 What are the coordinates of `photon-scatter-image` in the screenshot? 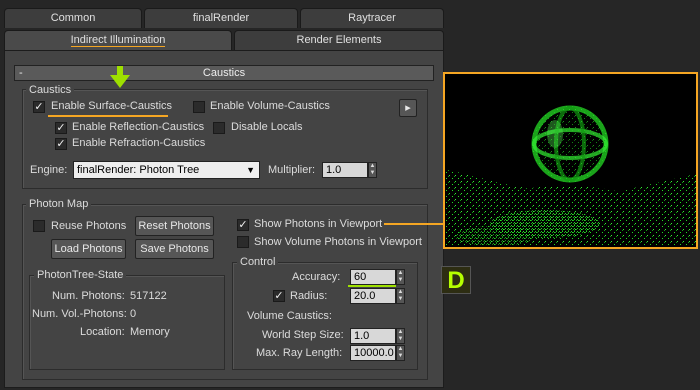 It's located at (570, 176).